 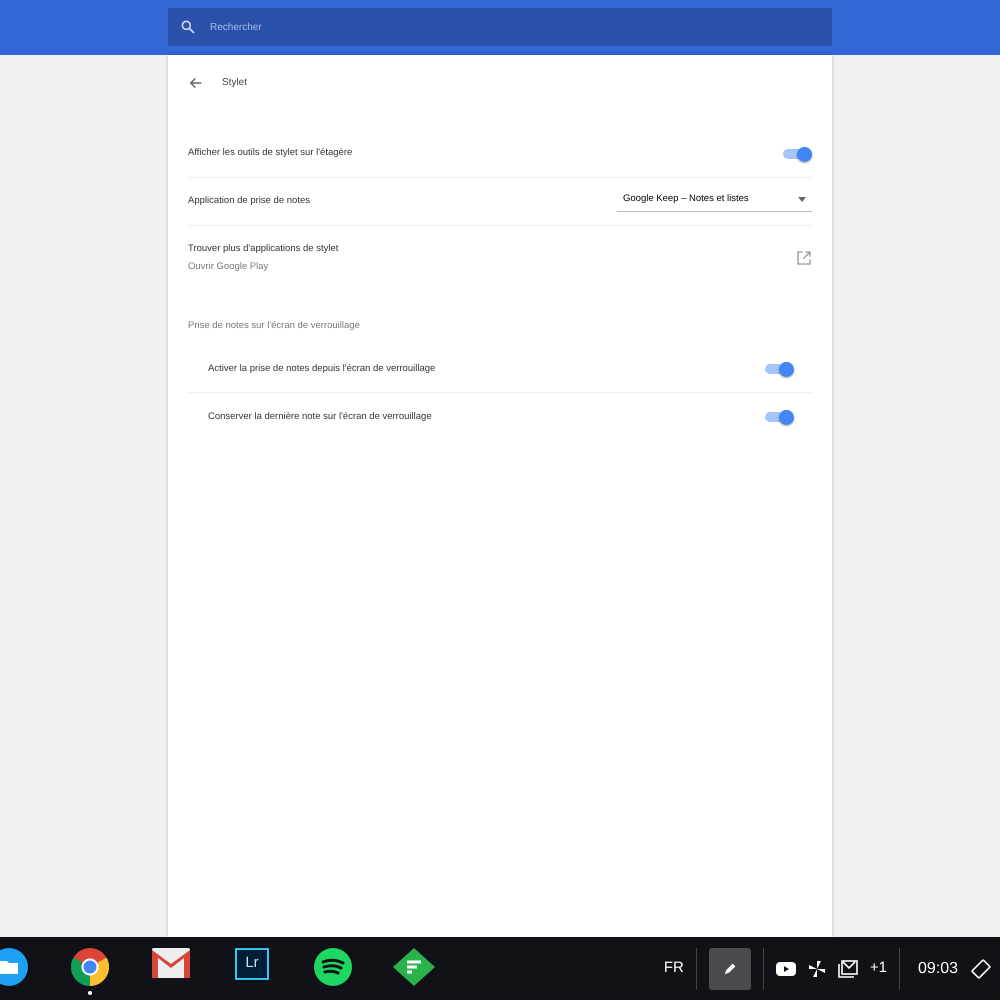 I want to click on page-title: Stylet, so click(x=235, y=83).